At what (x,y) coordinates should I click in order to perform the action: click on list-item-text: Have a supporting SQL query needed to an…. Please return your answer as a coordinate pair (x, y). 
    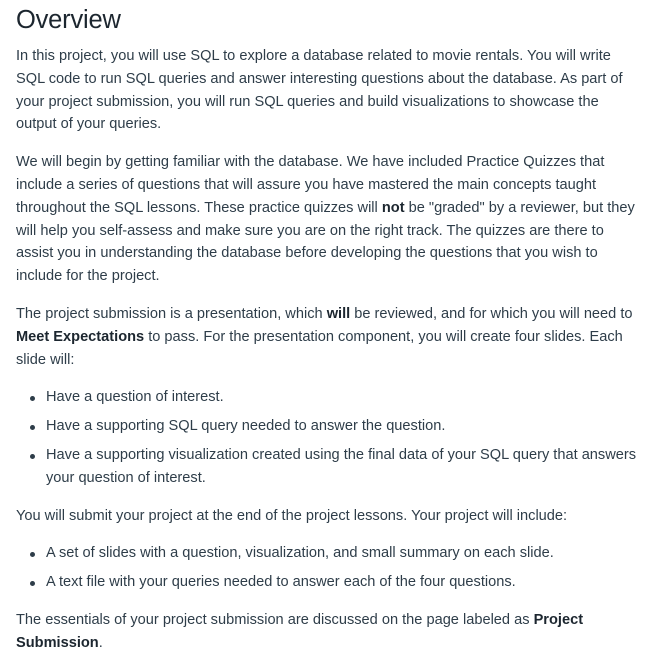
    Looking at the image, I should click on (246, 426).